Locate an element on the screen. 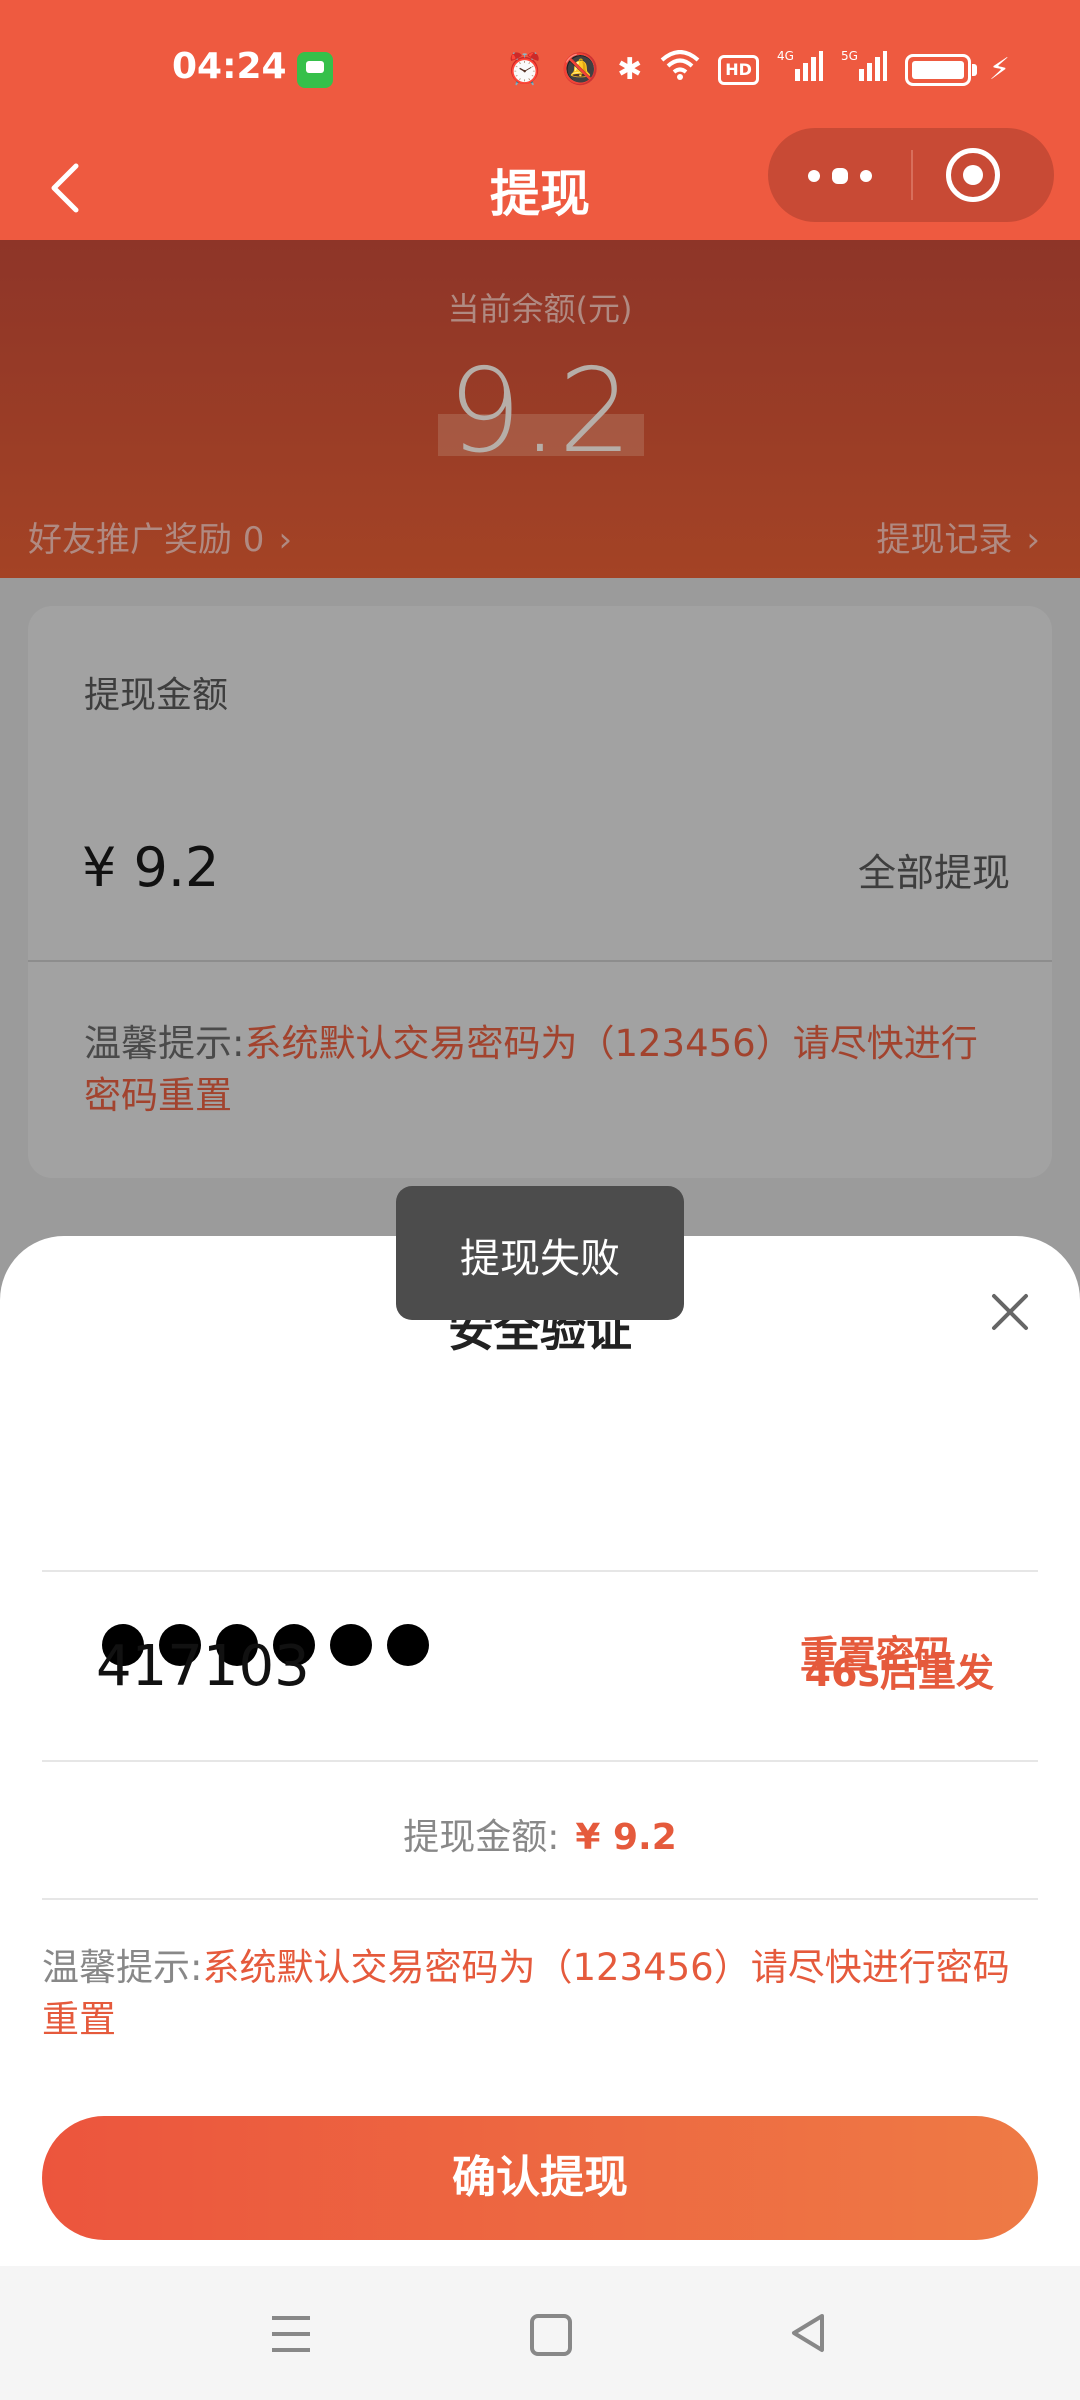  home-nav-button is located at coordinates (551, 2335).